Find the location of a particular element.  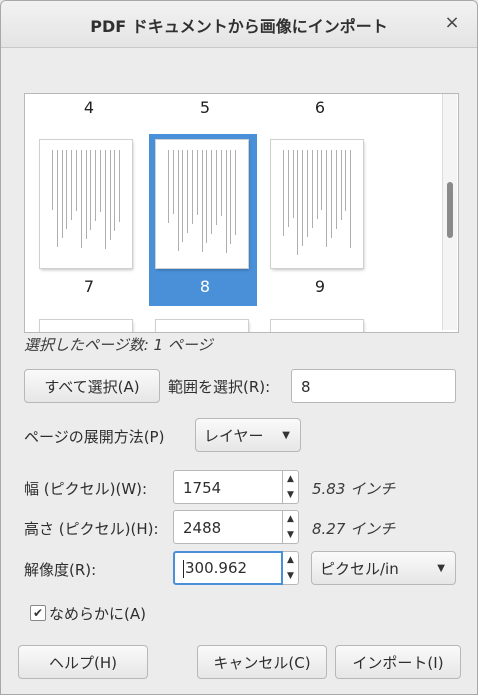

close-icon: × is located at coordinates (452, 23).